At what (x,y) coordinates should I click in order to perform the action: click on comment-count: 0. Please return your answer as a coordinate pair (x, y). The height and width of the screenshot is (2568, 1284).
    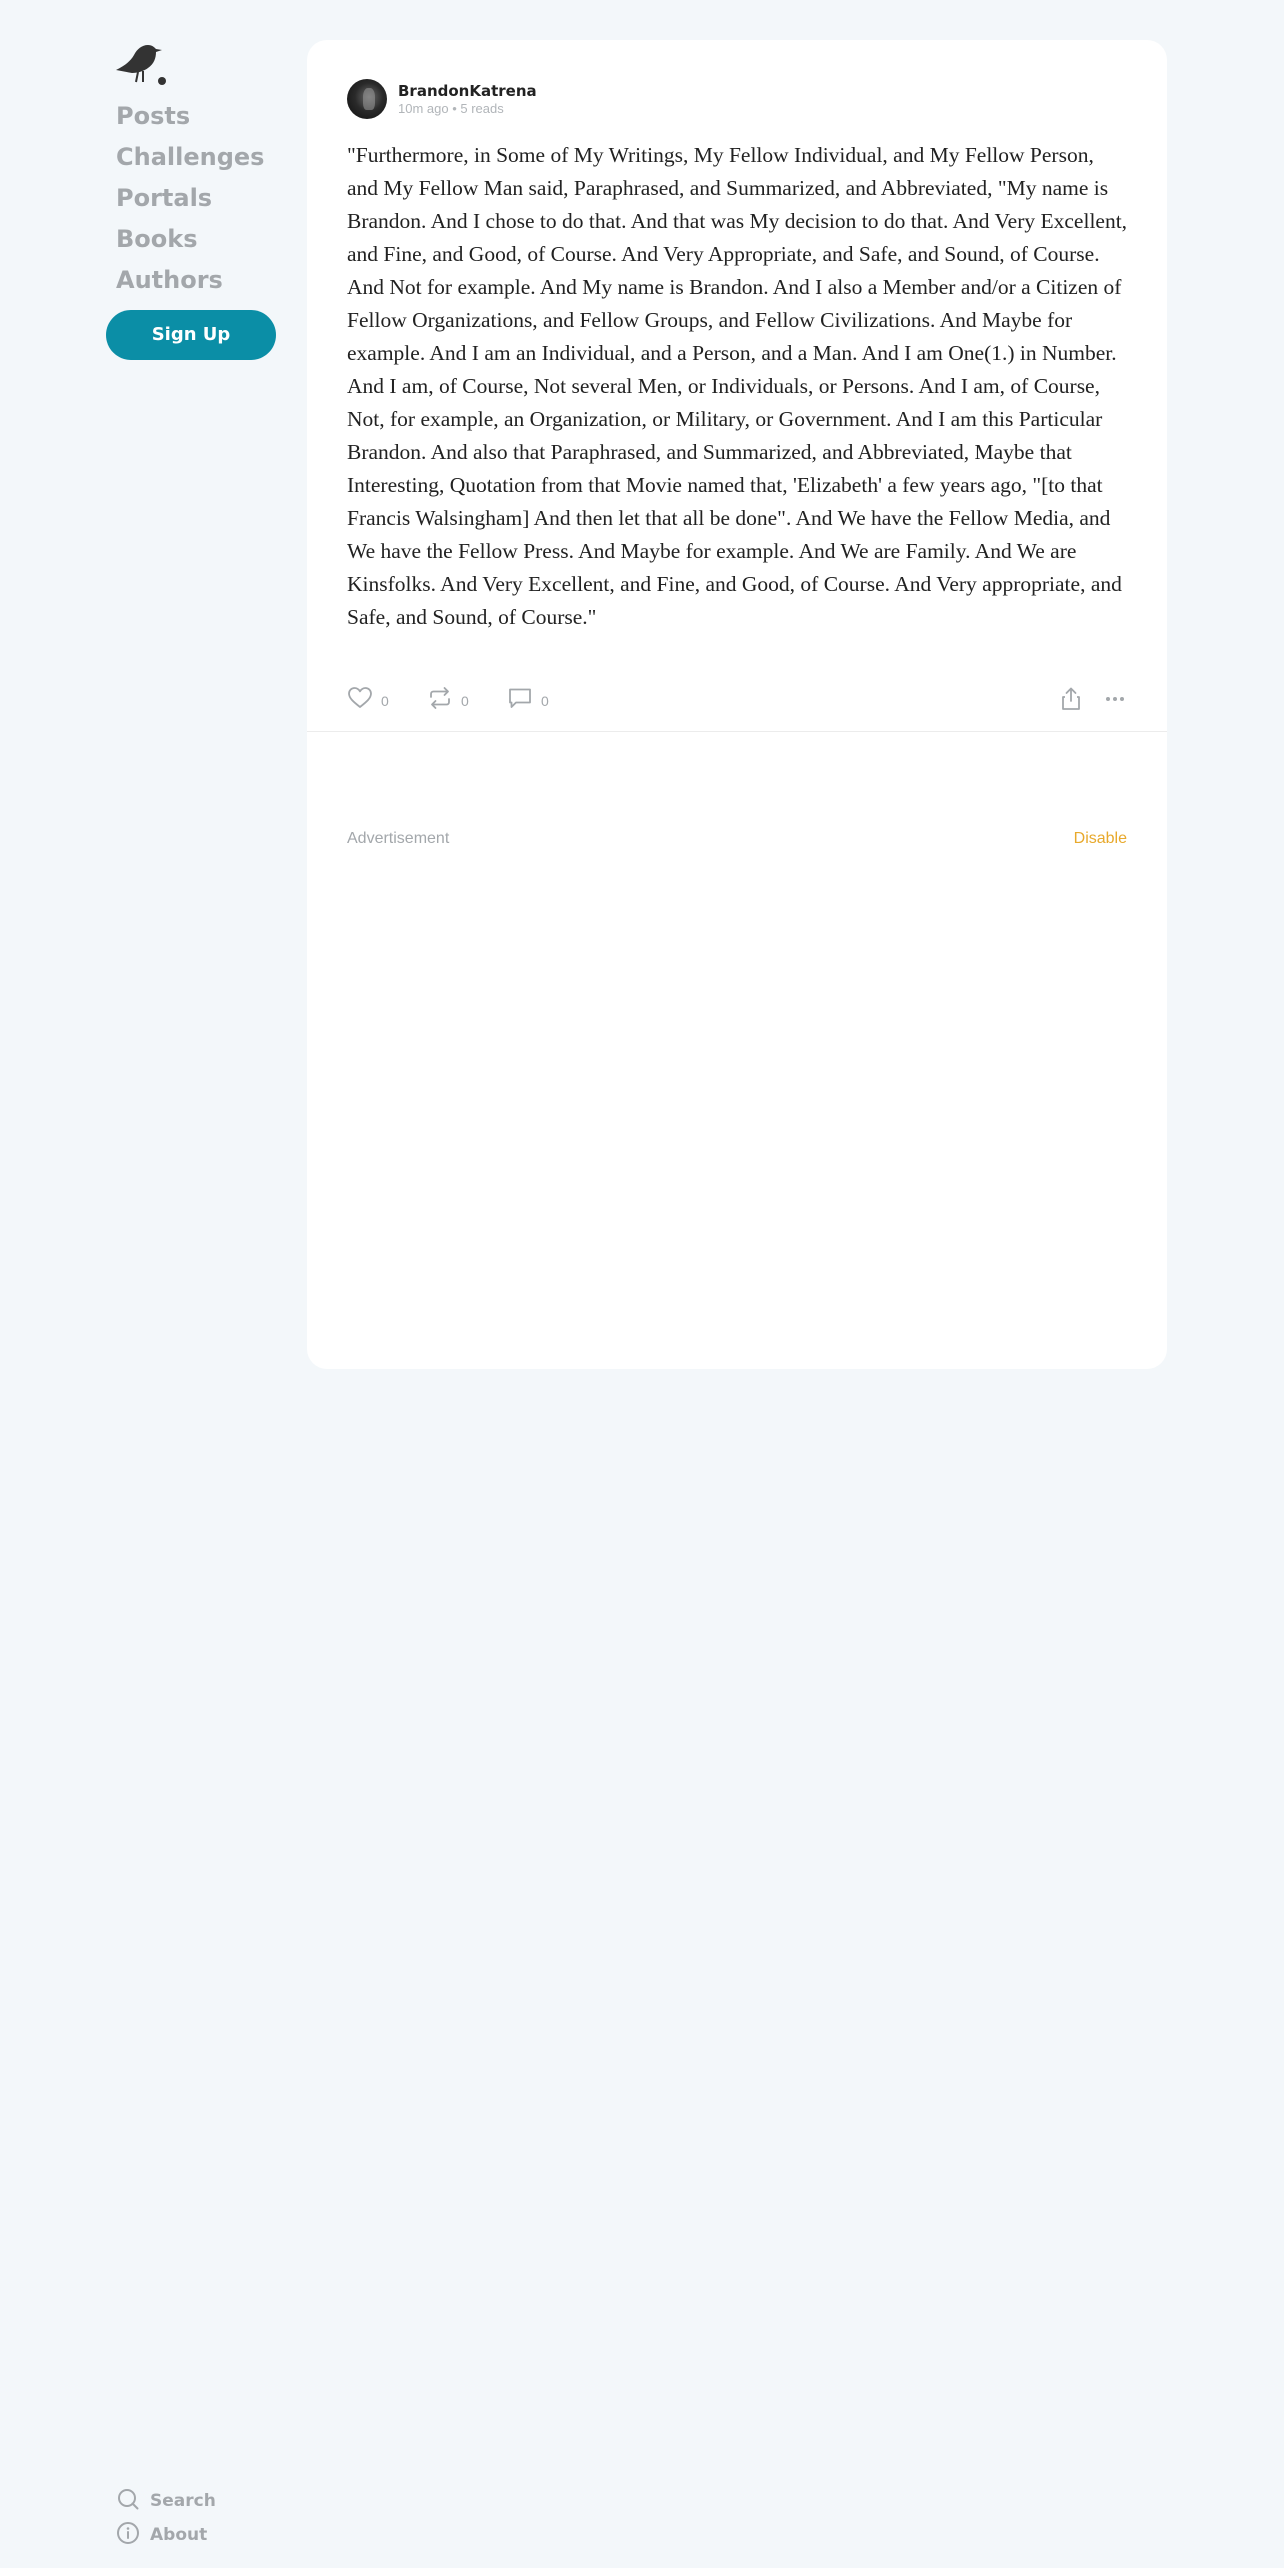
    Looking at the image, I should click on (545, 700).